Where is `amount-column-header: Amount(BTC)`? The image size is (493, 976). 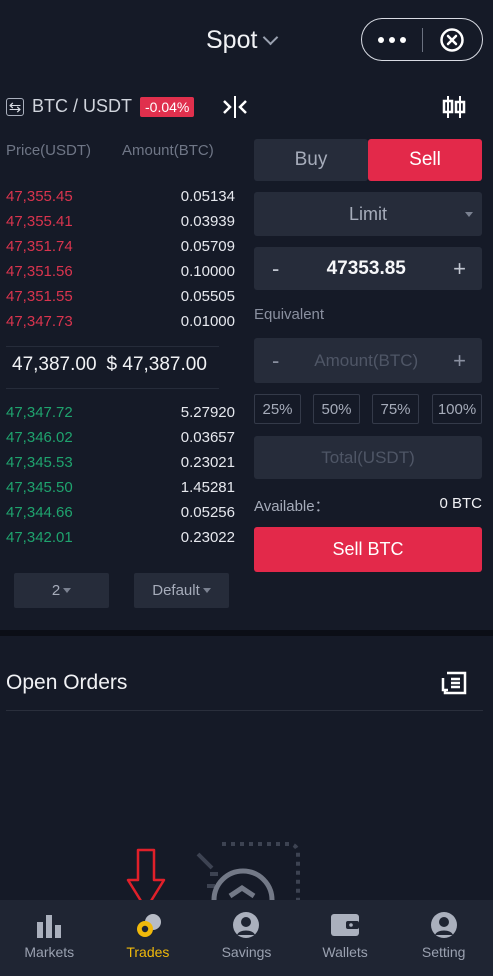
amount-column-header: Amount(BTC) is located at coordinates (168, 150).